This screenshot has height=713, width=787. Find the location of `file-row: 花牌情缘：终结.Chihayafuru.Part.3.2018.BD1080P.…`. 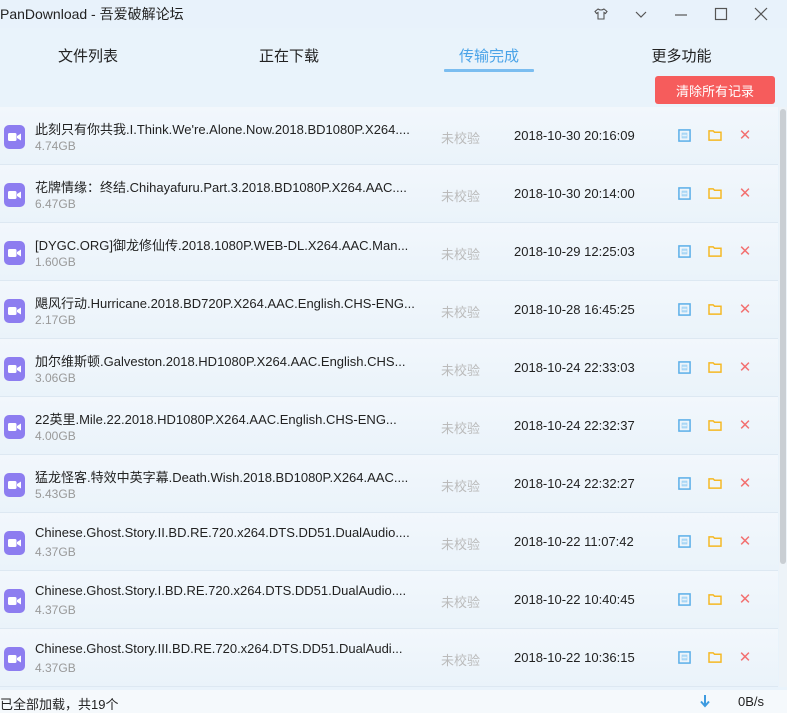

file-row: 花牌情缘：终结.Chihayafuru.Part.3.2018.BD1080P.… is located at coordinates (389, 194).